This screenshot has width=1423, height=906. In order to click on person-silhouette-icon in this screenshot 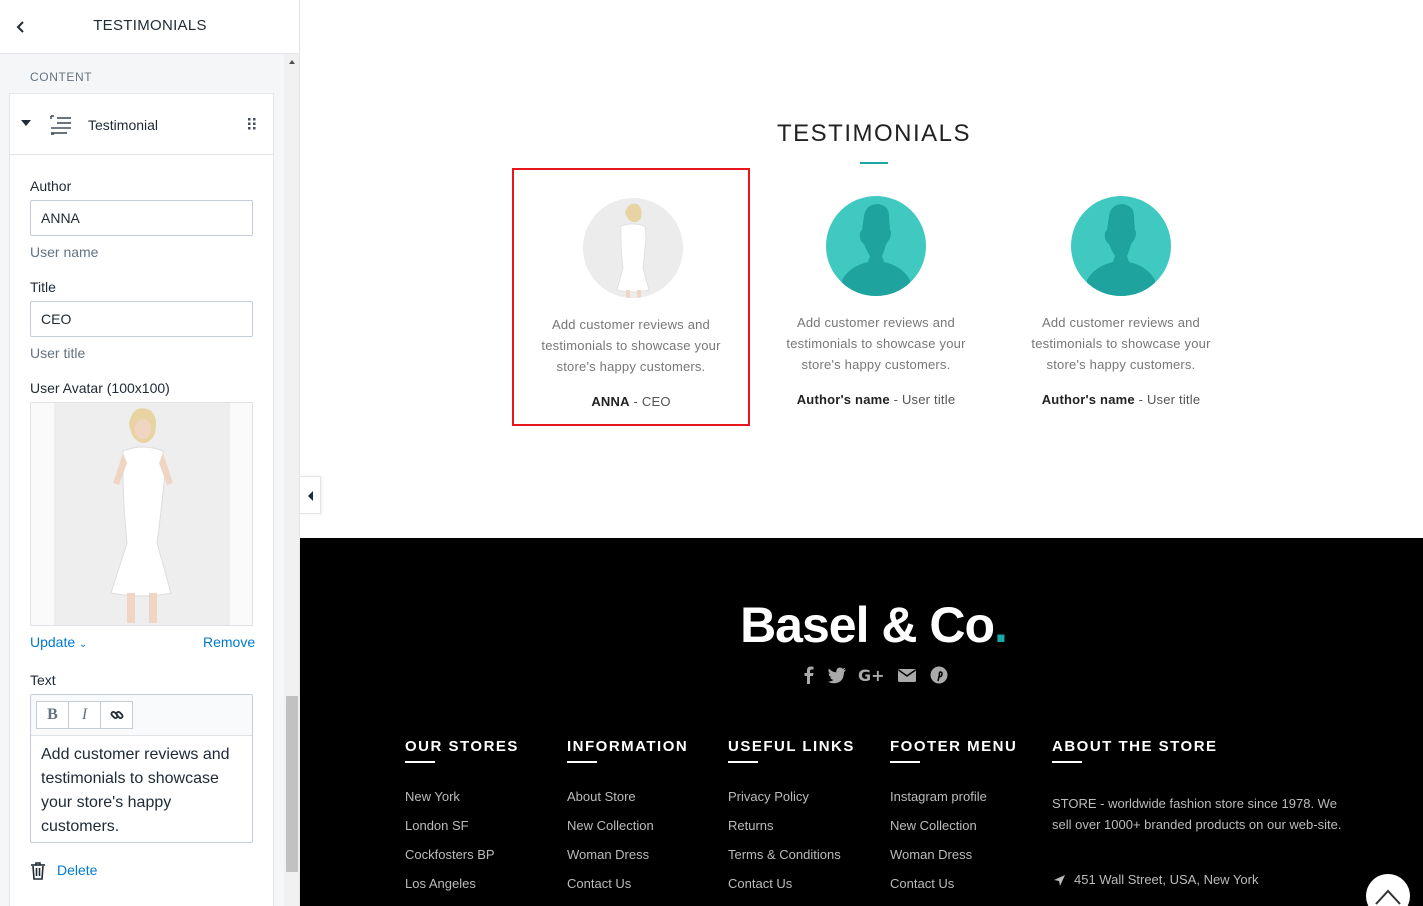, I will do `click(1121, 250)`.